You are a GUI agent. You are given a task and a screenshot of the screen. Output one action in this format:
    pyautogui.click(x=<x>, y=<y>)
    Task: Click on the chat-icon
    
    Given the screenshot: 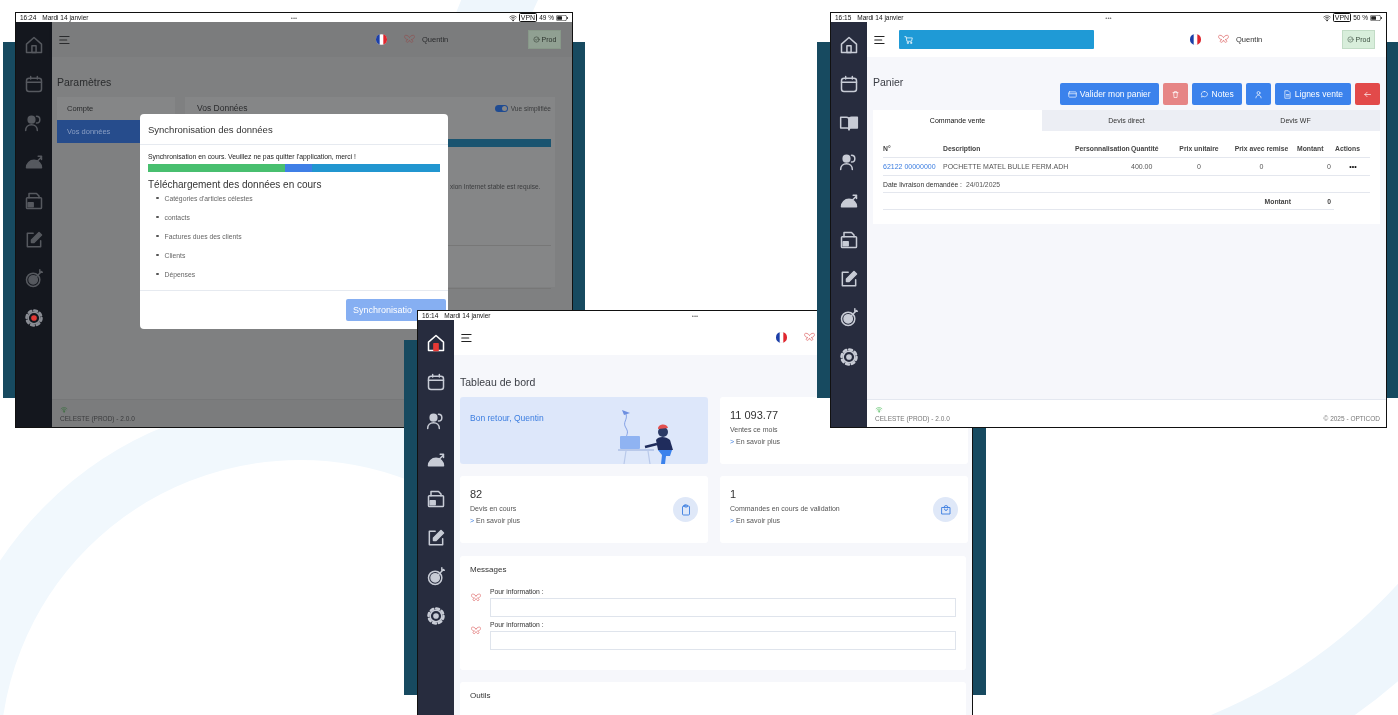 What is the action you would take?
    pyautogui.click(x=1204, y=94)
    